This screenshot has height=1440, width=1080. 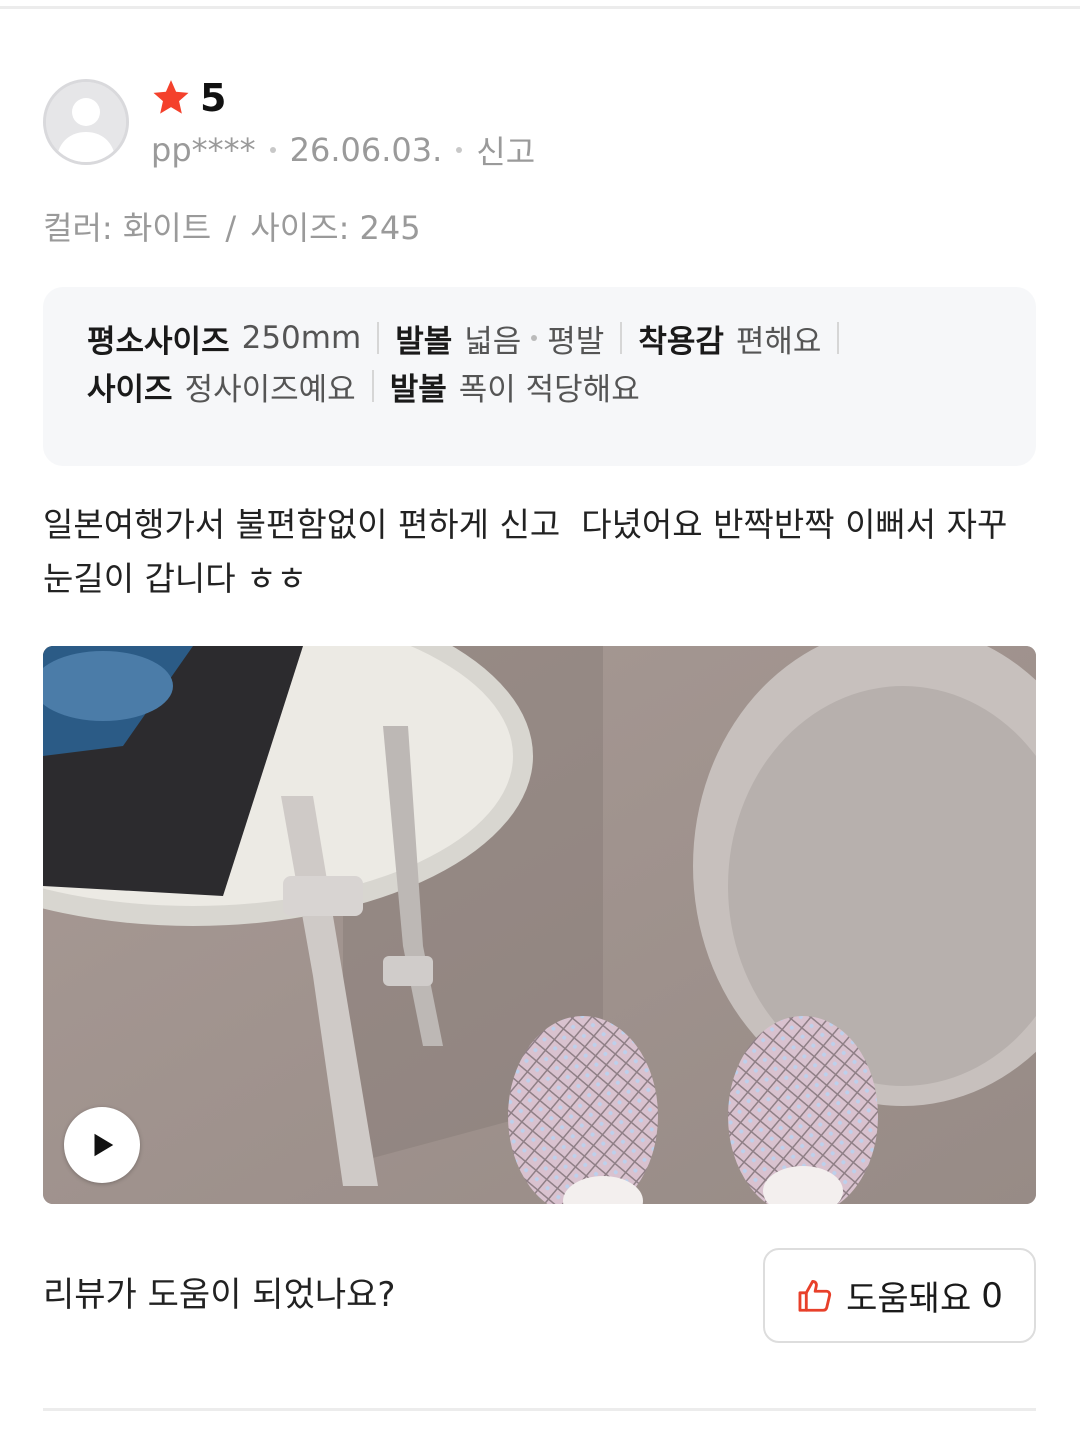 What do you see at coordinates (301, 338) in the screenshot?
I see `usual-size-value: 250mm` at bounding box center [301, 338].